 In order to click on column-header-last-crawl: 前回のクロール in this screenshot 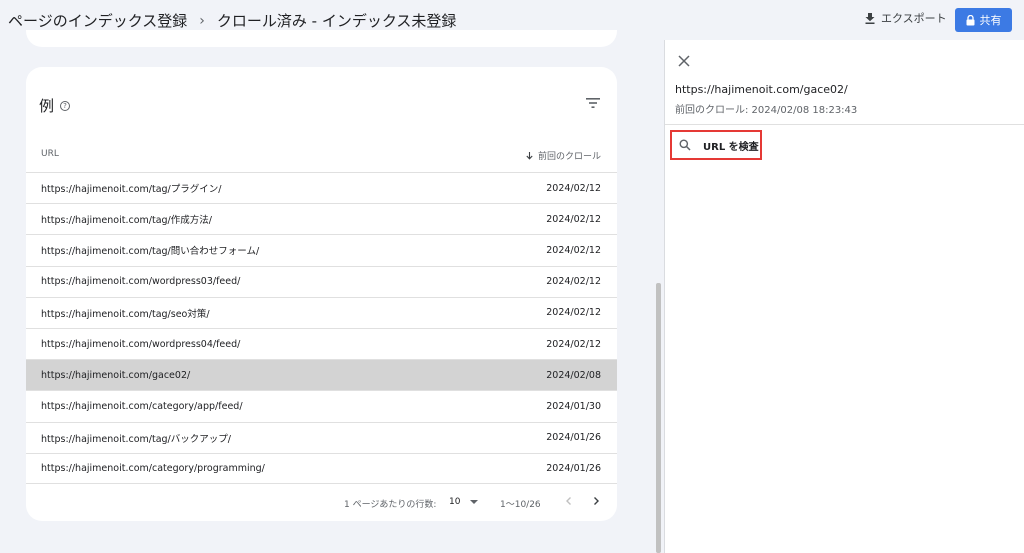, I will do `click(563, 155)`.